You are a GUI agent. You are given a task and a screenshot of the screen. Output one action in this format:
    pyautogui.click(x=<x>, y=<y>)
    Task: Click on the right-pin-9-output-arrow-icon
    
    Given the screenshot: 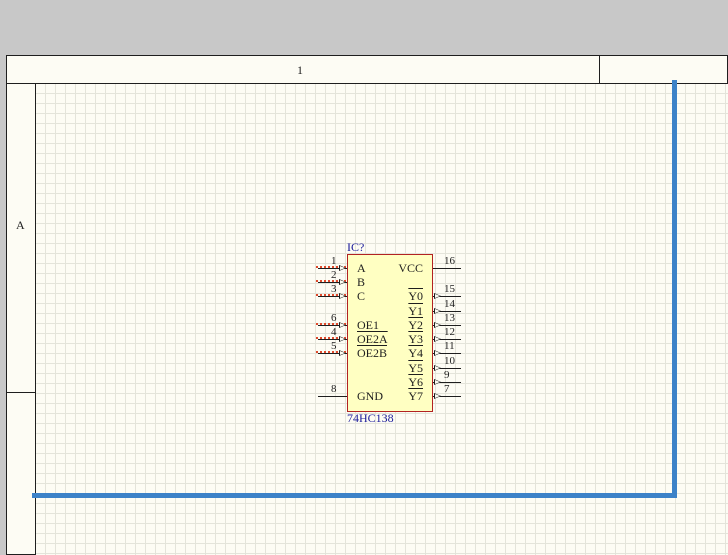 What is the action you would take?
    pyautogui.click(x=437, y=382)
    